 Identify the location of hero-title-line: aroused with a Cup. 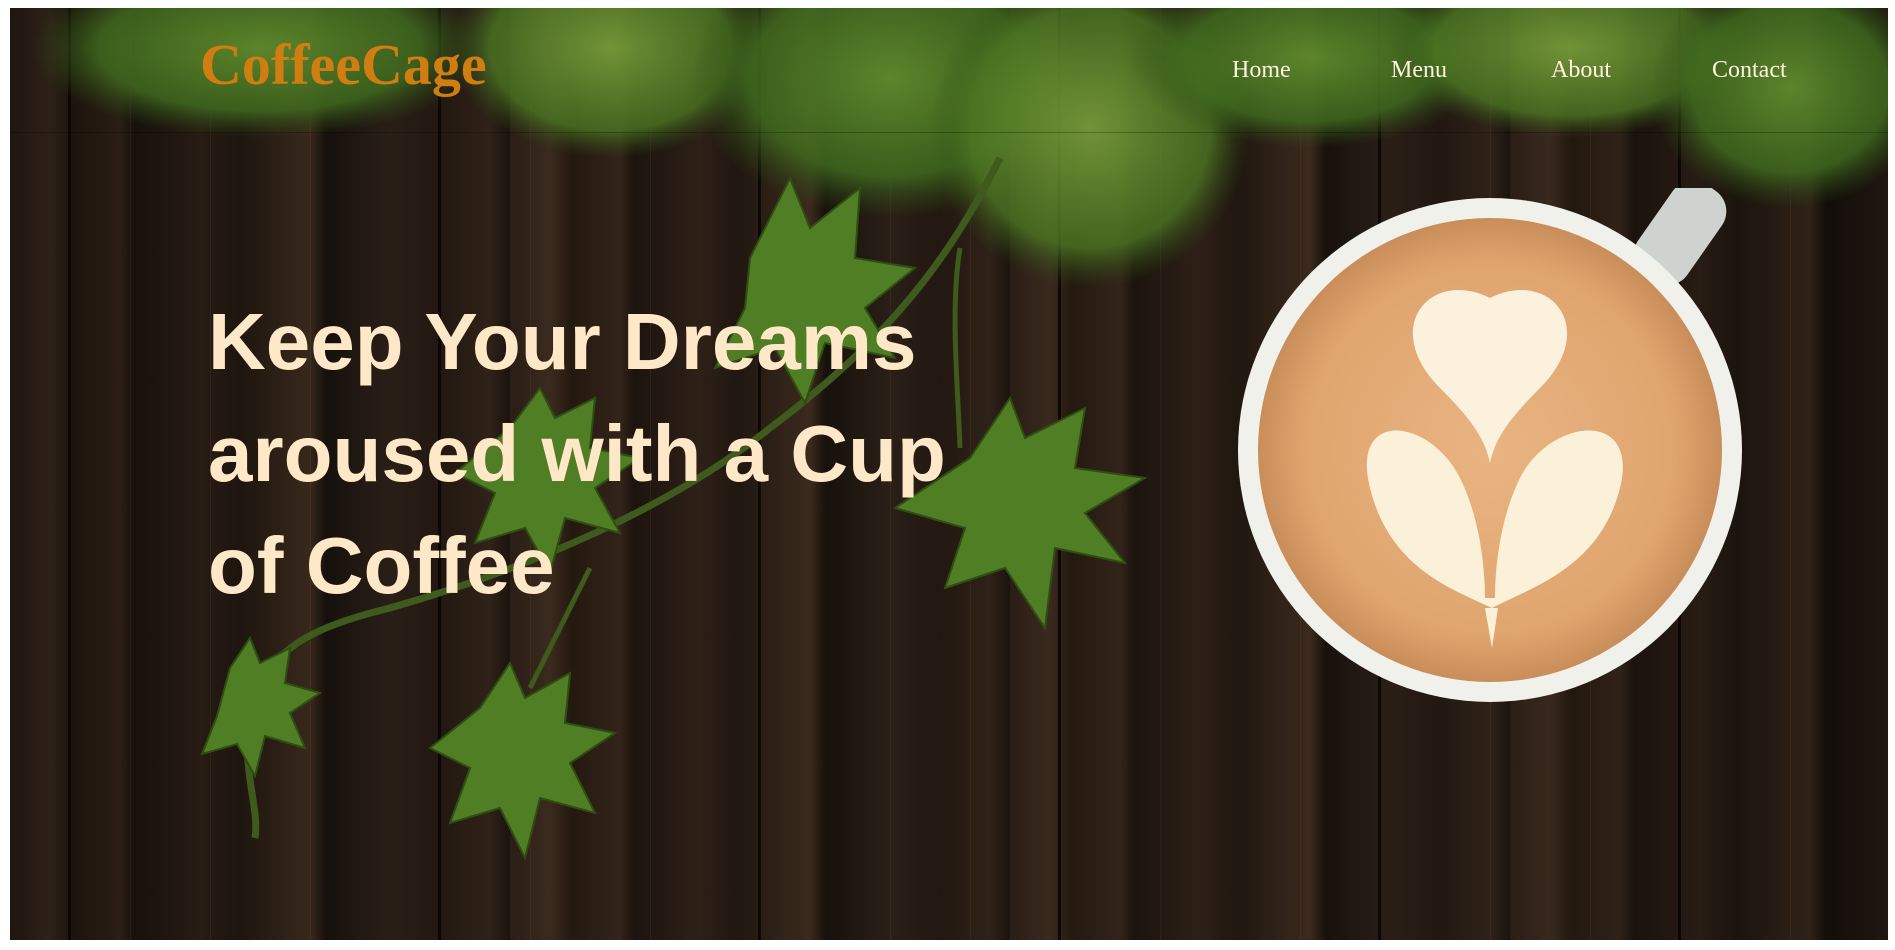
(577, 453).